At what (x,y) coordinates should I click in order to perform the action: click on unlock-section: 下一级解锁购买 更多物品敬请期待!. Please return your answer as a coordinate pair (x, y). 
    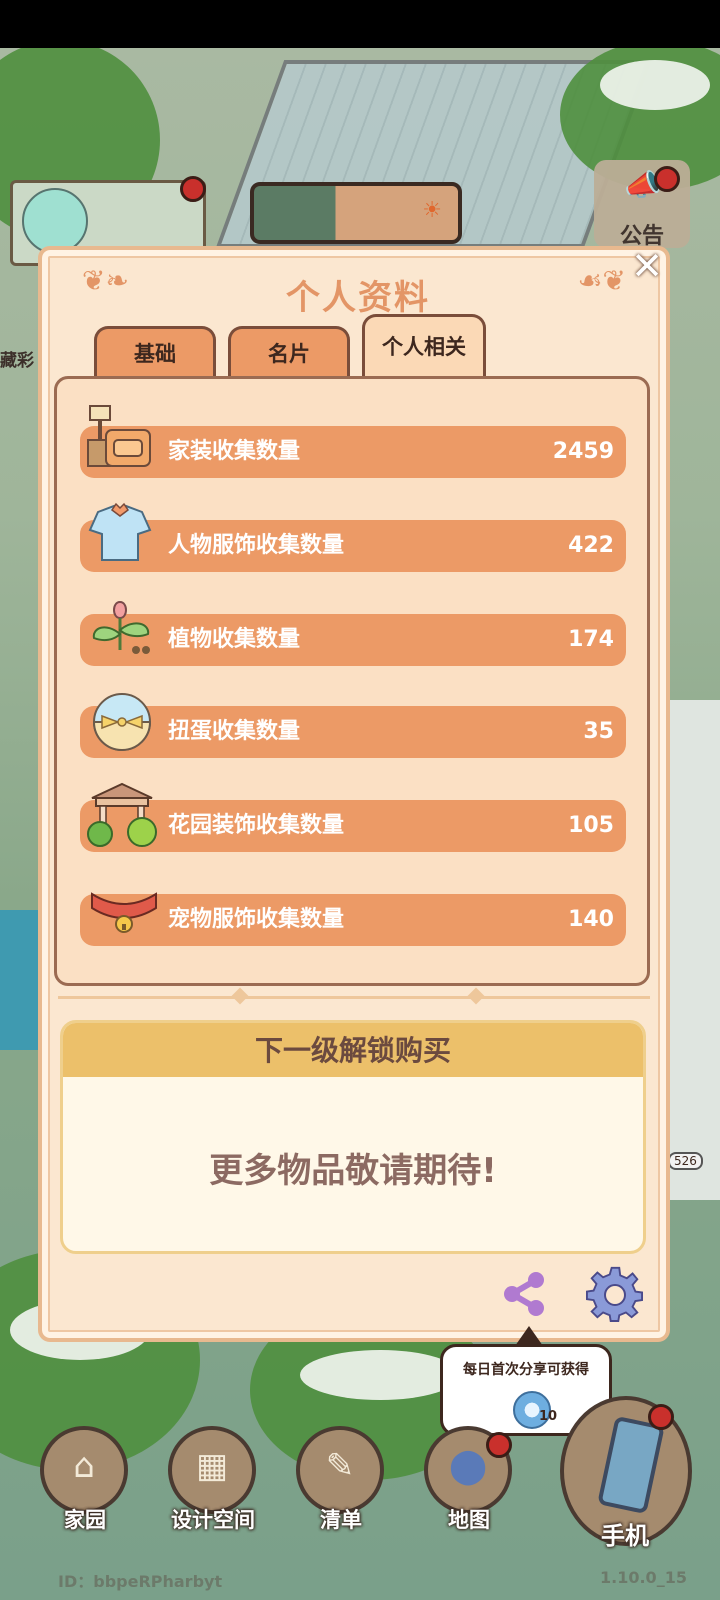
    Looking at the image, I should click on (353, 1137).